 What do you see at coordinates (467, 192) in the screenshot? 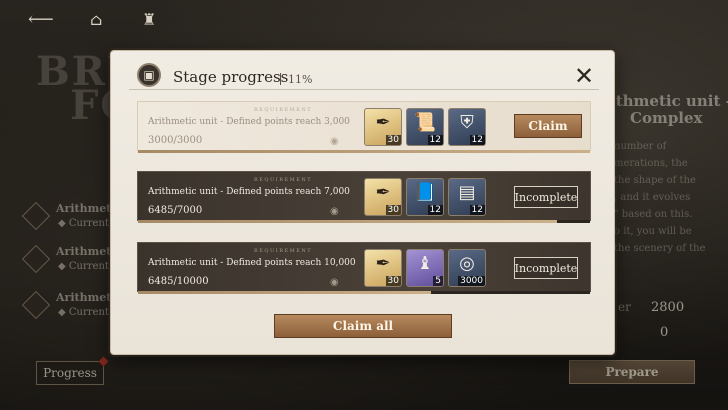
I see `painting-icon: ▤` at bounding box center [467, 192].